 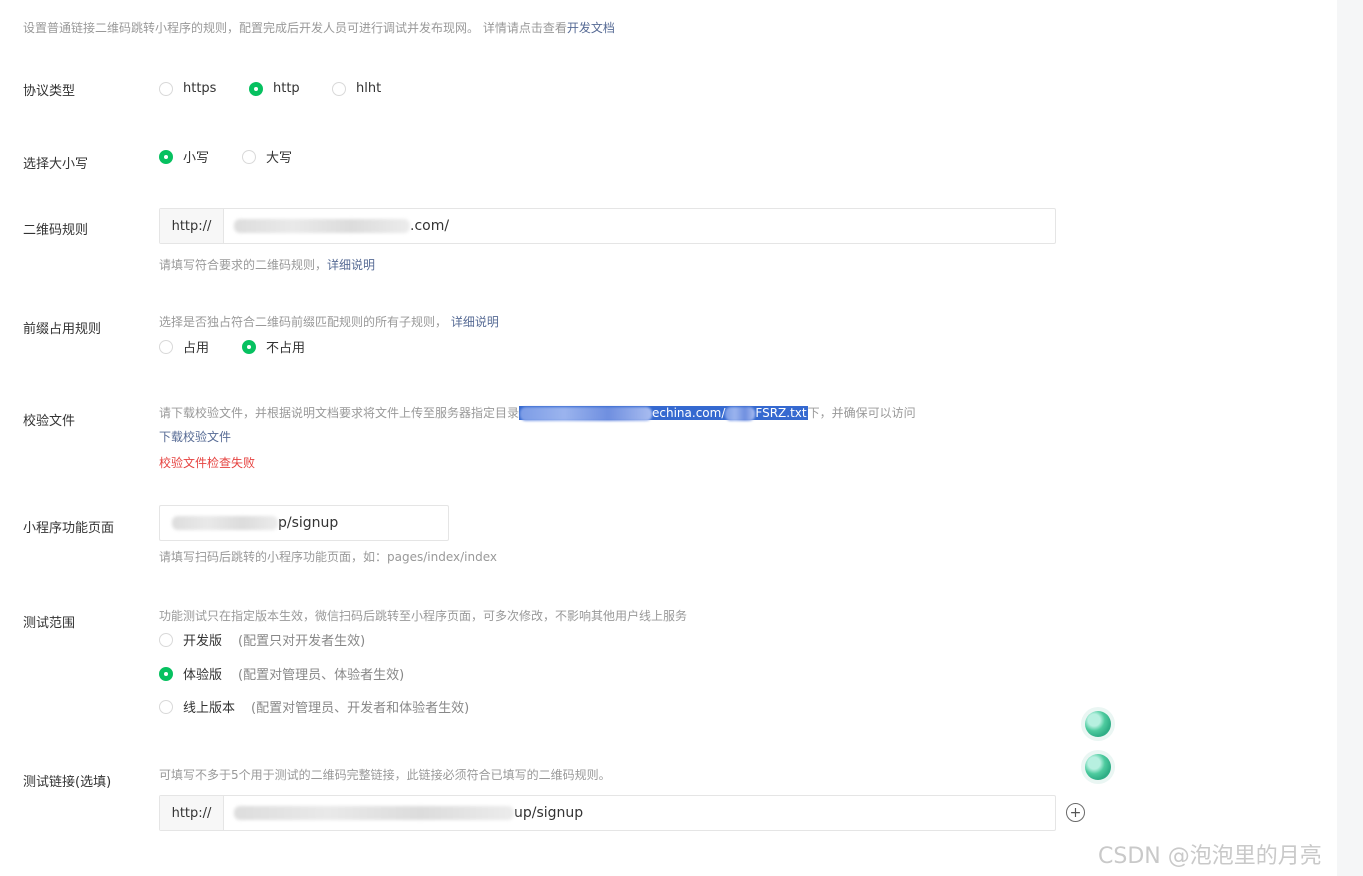 I want to click on verify-file-desc-after: 下，并确保可以访问, so click(x=861, y=413).